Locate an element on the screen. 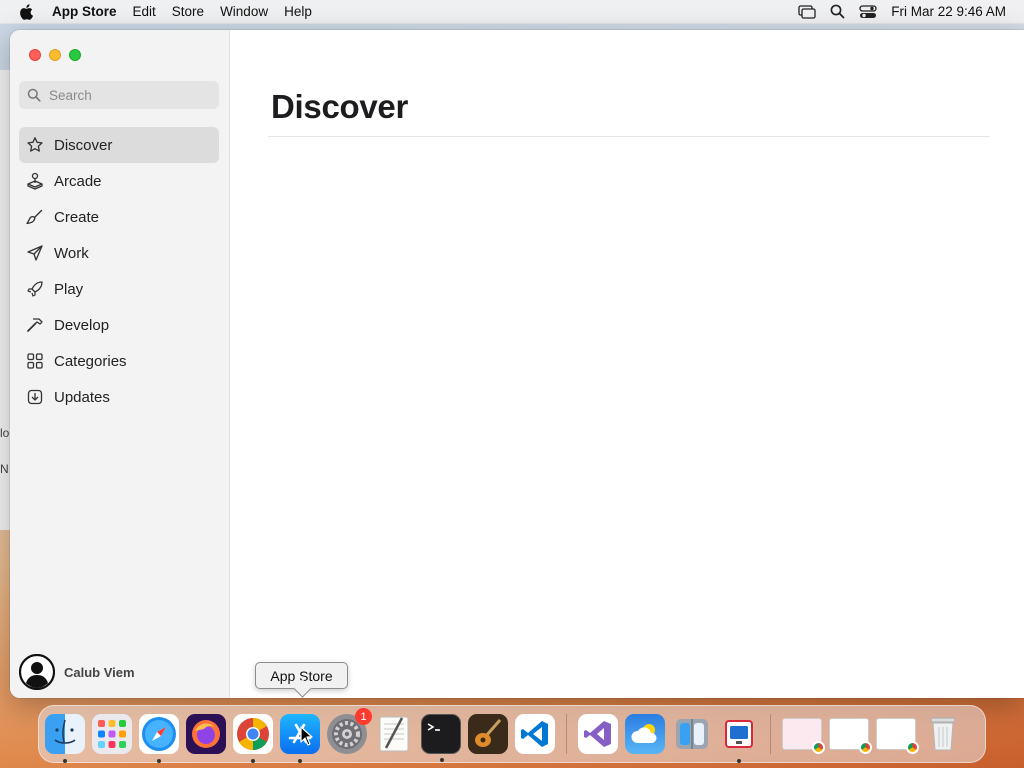 This screenshot has height=768, width=1024. download-icon is located at coordinates (35, 397).